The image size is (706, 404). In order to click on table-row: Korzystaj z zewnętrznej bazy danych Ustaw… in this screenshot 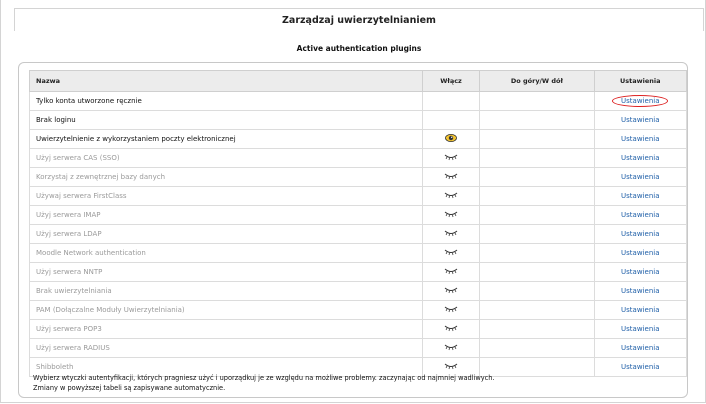, I will do `click(358, 177)`.